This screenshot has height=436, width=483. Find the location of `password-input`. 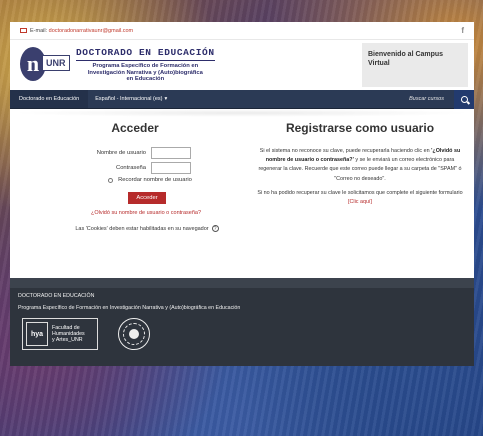

password-input is located at coordinates (171, 168).